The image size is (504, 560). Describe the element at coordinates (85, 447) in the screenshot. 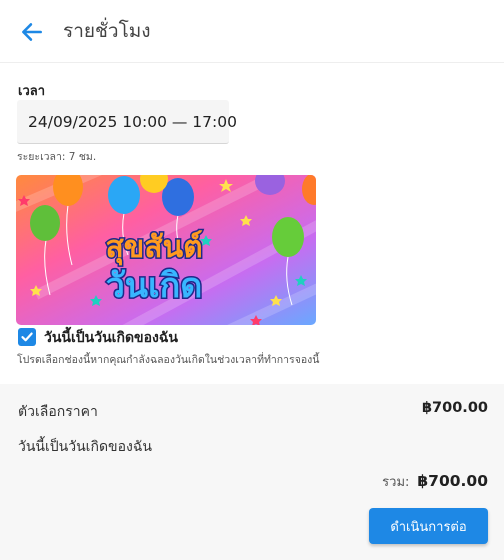

I see `price-option-detail: วันนี้เป็นวันเกิดของฉัน` at that location.